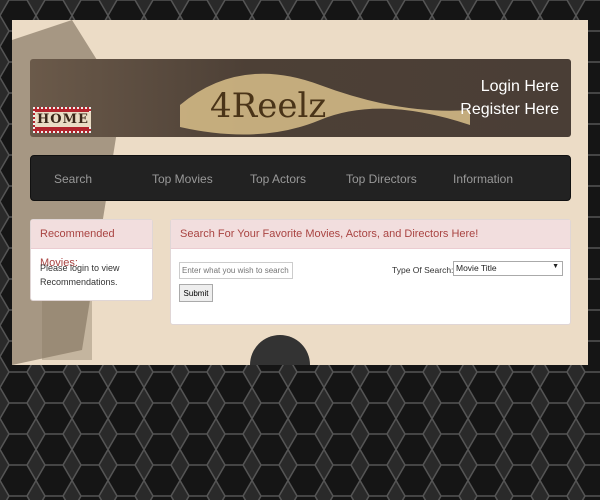 The height and width of the screenshot is (500, 600). Describe the element at coordinates (62, 120) in the screenshot. I see `home-button: HOME` at that location.